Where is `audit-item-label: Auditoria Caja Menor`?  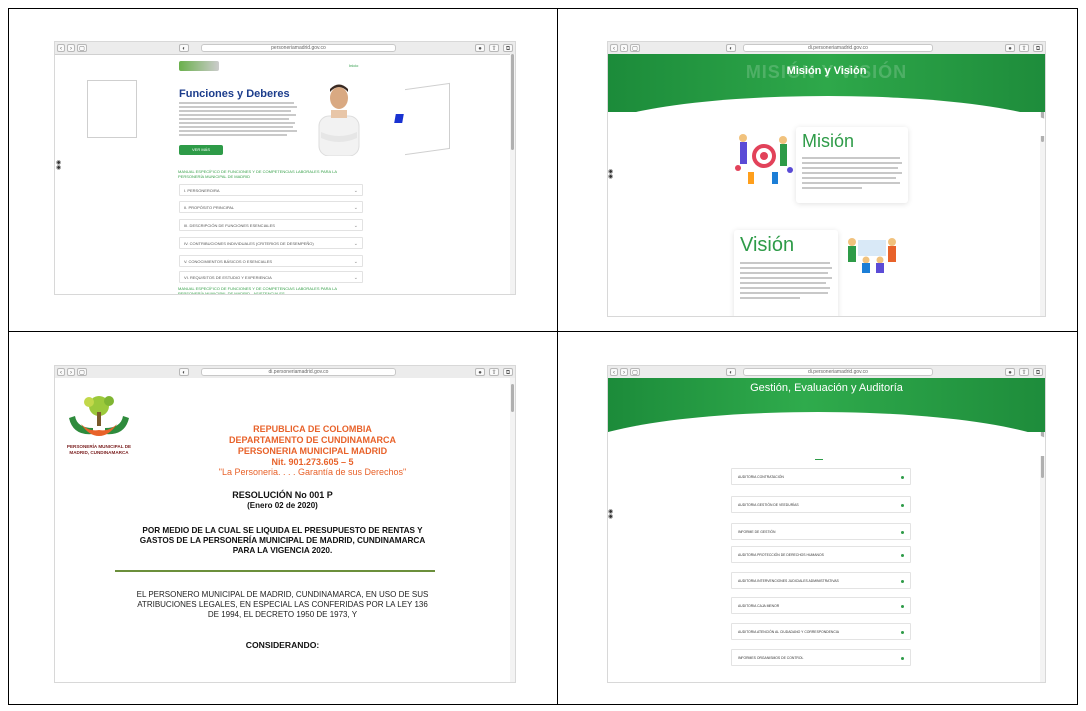 audit-item-label: Auditoria Caja Menor is located at coordinates (759, 606).